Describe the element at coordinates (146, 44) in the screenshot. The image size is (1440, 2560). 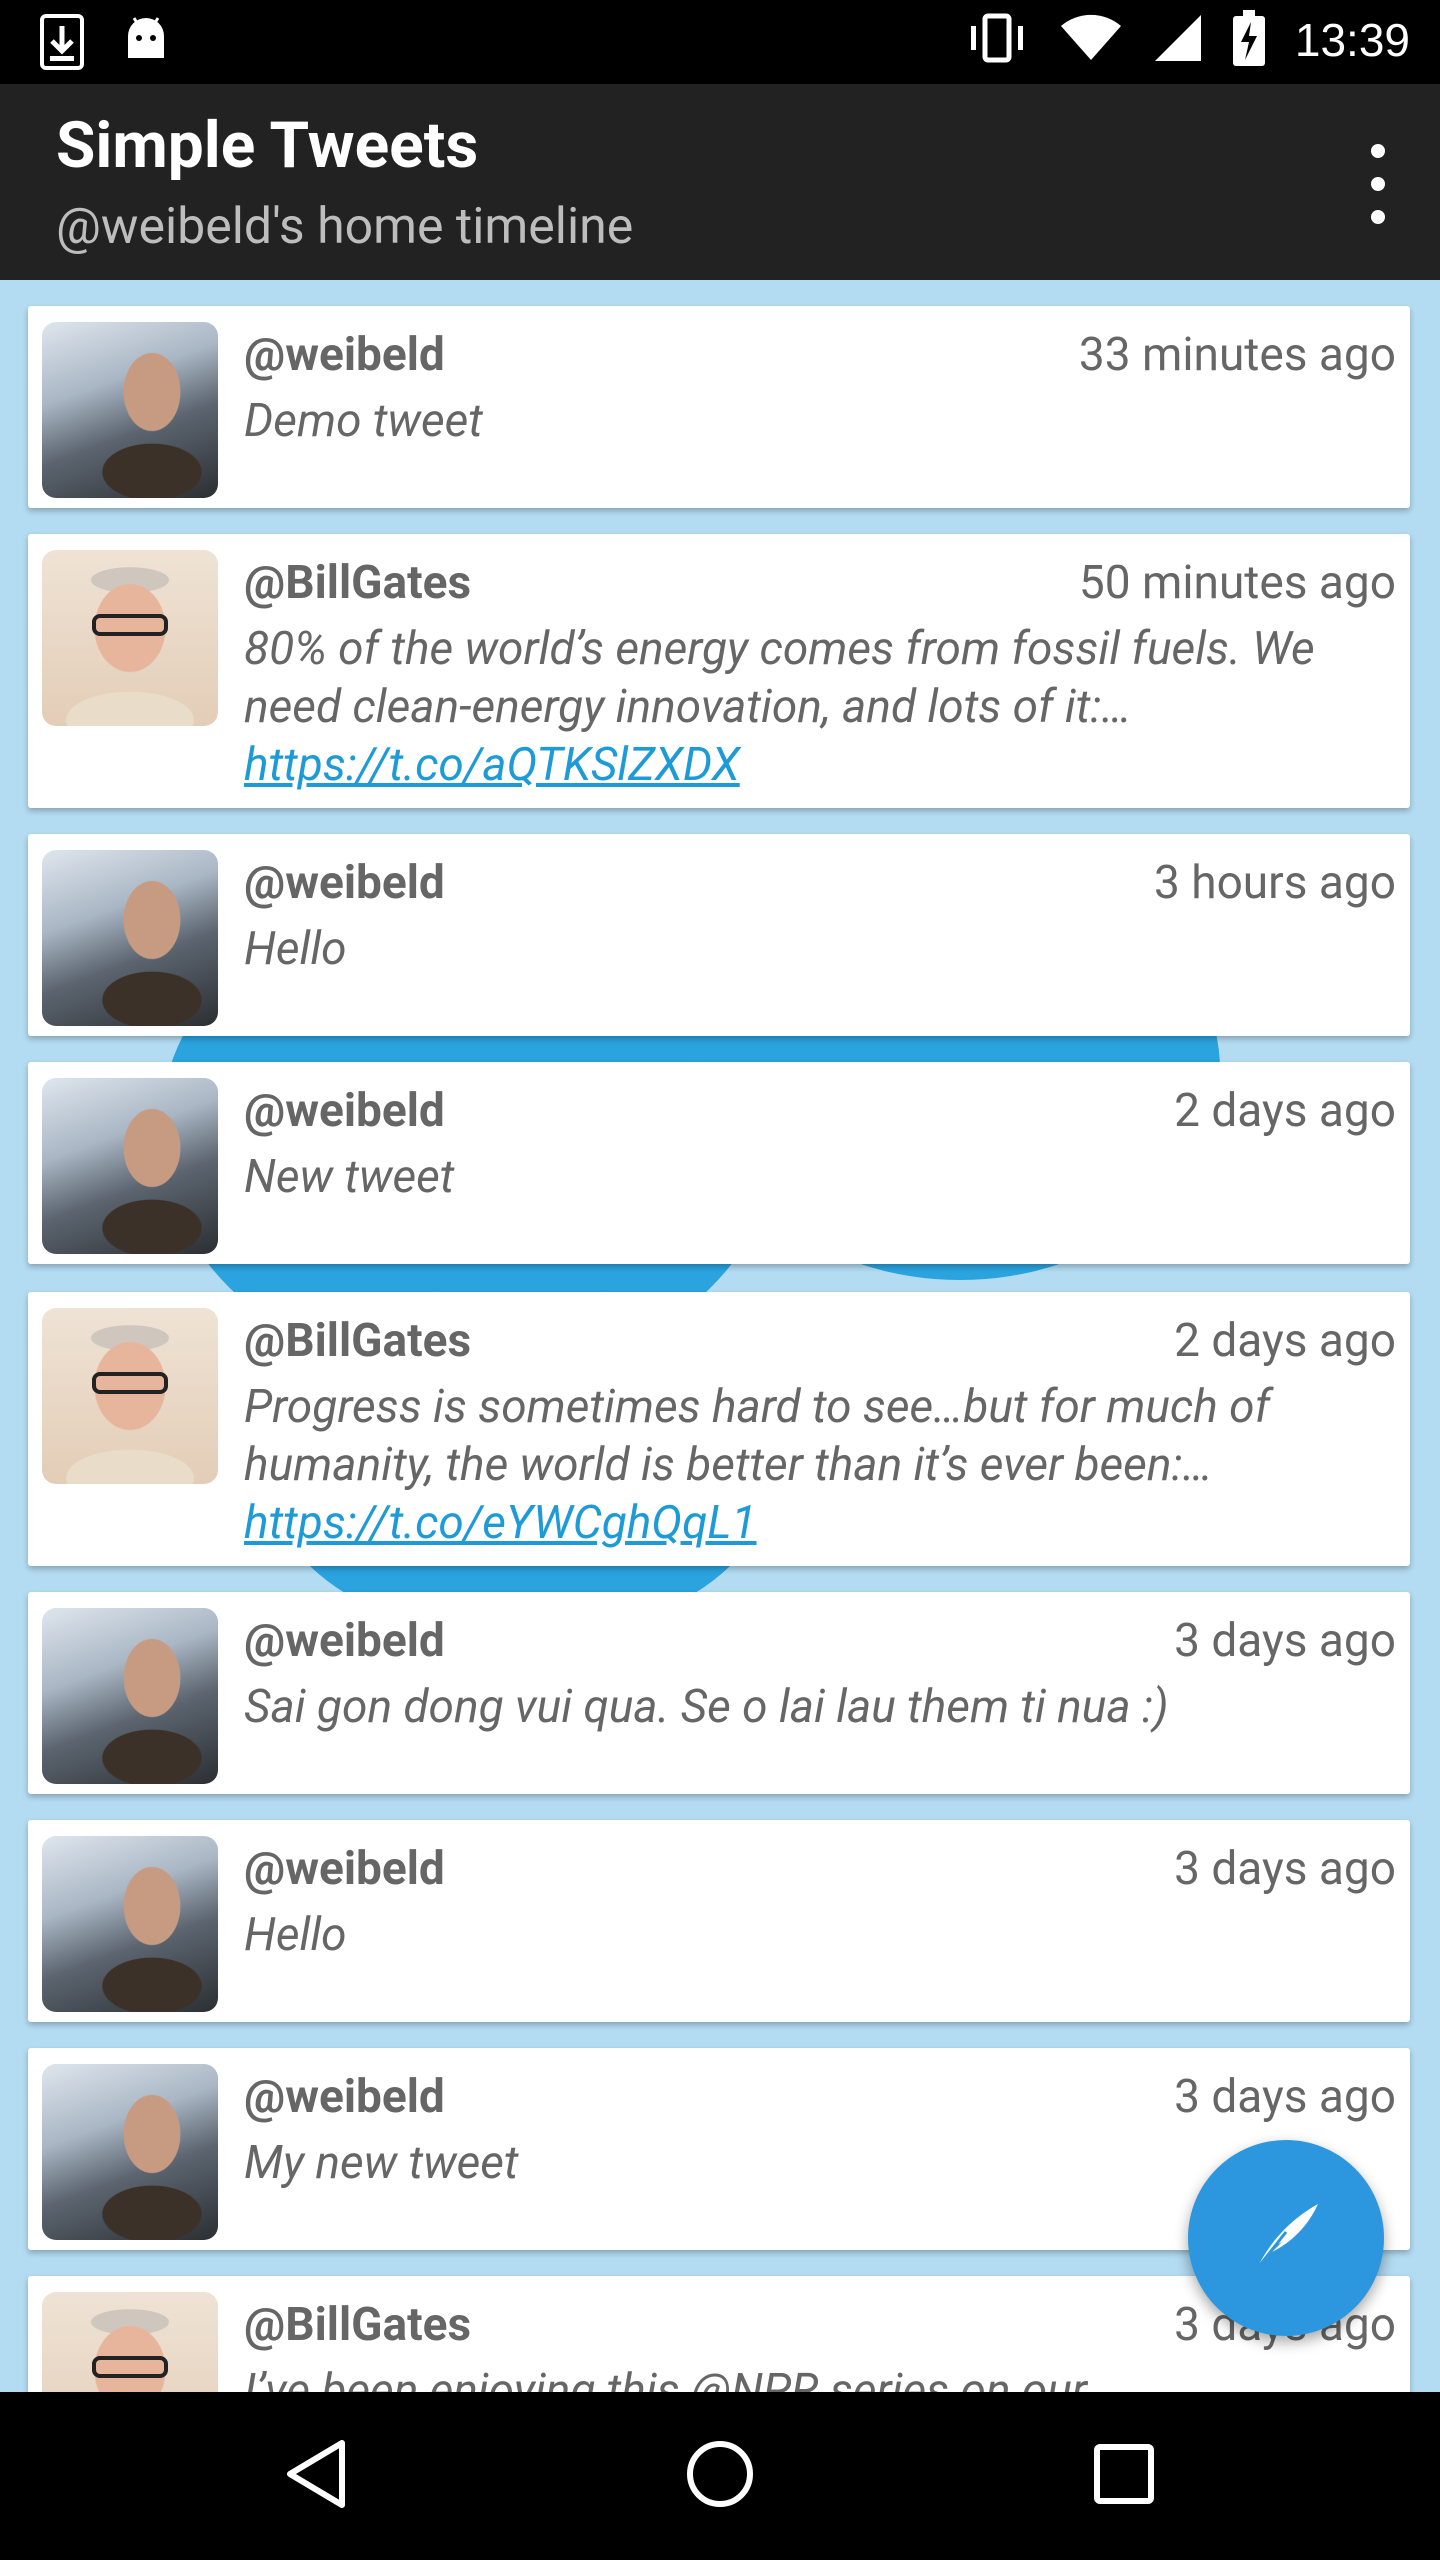
I see `android-icon` at that location.